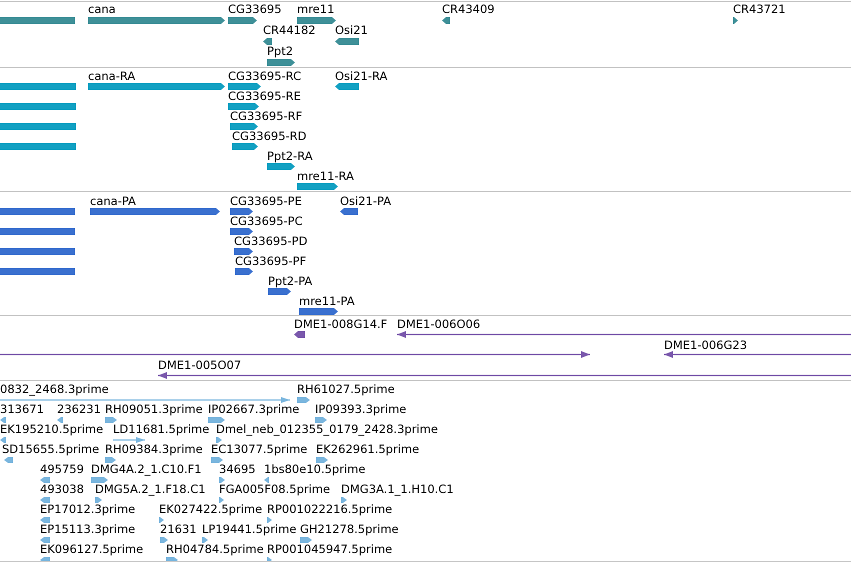 The height and width of the screenshot is (562, 851). What do you see at coordinates (150, 489) in the screenshot?
I see `feature-label: DMG5A.2_1.F18.C1` at bounding box center [150, 489].